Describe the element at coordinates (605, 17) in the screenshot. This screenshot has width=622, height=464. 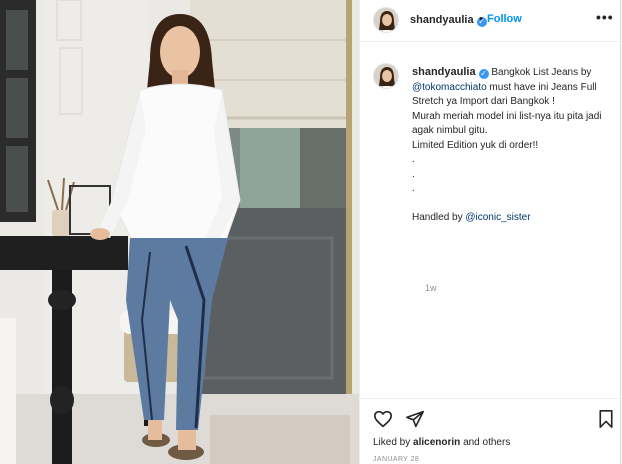
I see `more-options-icon: •••` at that location.